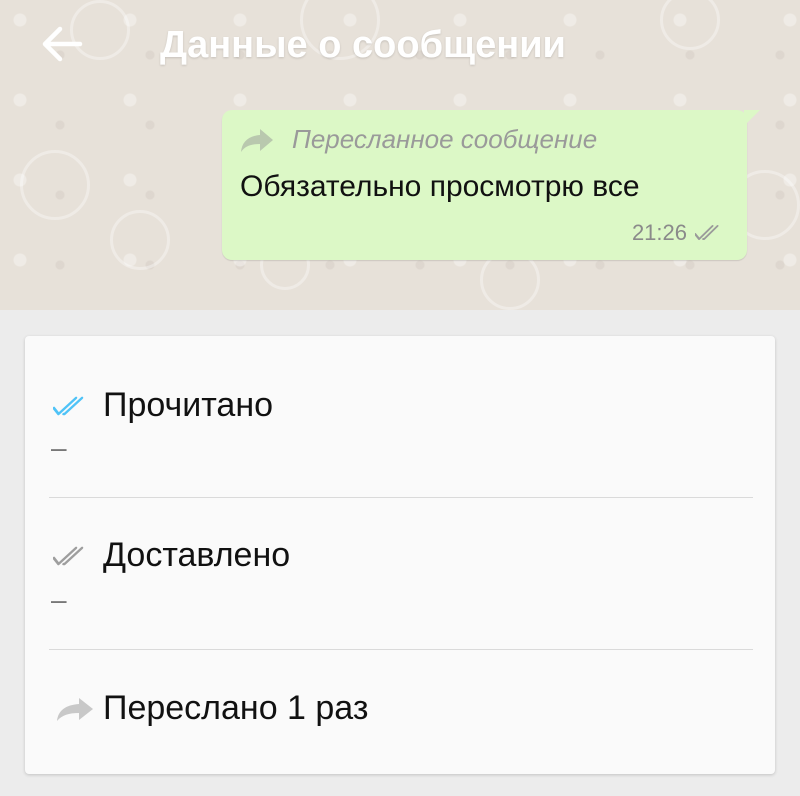 Image resolution: width=800 pixels, height=796 pixels. What do you see at coordinates (445, 139) in the screenshot?
I see `forwarded-label: Пересланное сообщение` at bounding box center [445, 139].